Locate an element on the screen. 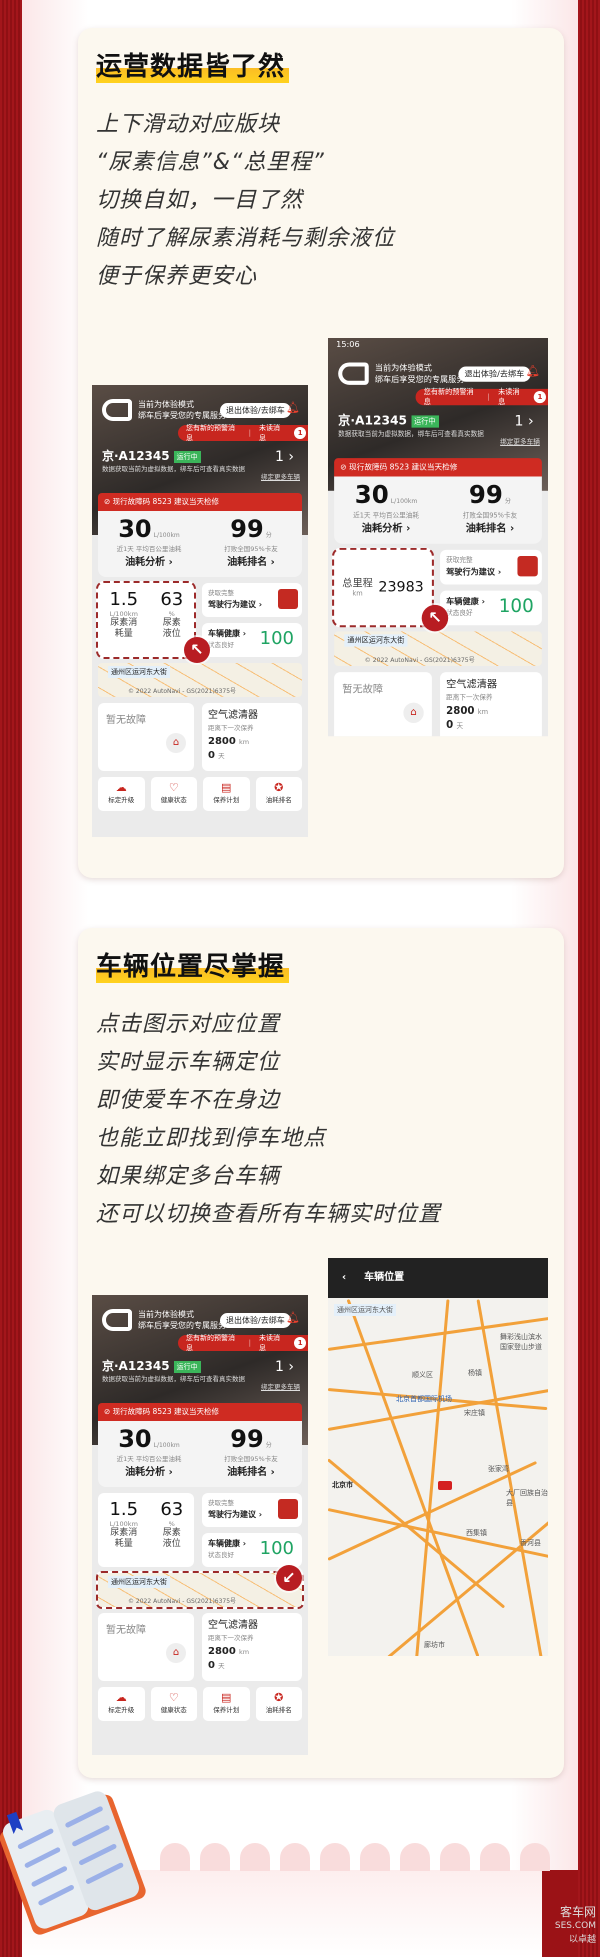 This screenshot has width=600, height=1957. warning-icon: ⊘ is located at coordinates (345, 467).